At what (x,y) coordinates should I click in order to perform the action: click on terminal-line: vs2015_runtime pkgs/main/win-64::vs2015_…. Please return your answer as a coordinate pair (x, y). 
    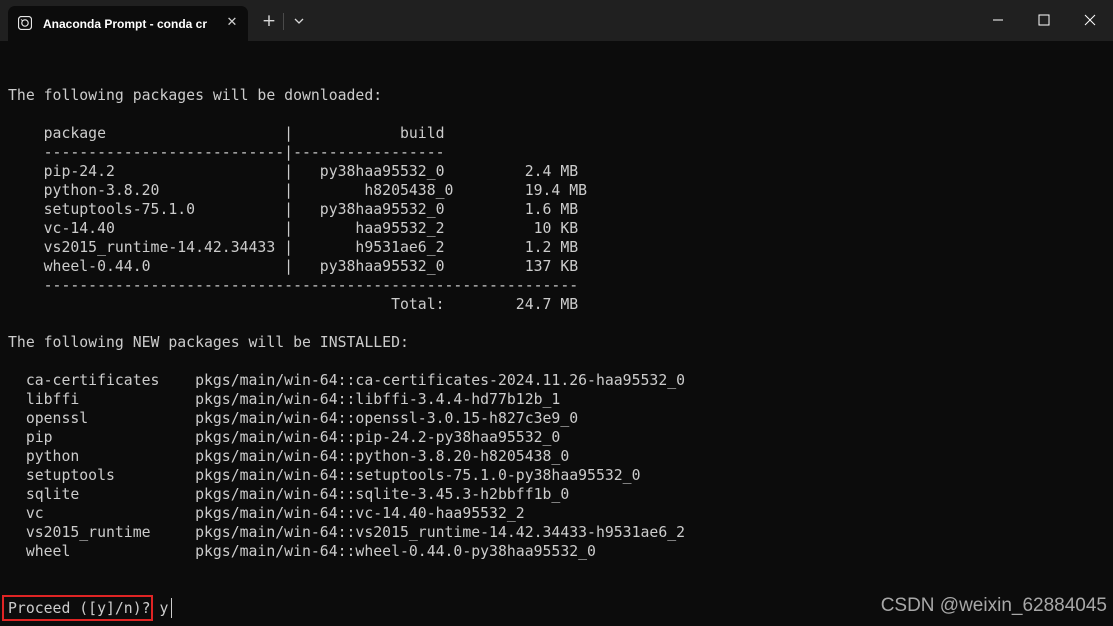
    Looking at the image, I should click on (347, 532).